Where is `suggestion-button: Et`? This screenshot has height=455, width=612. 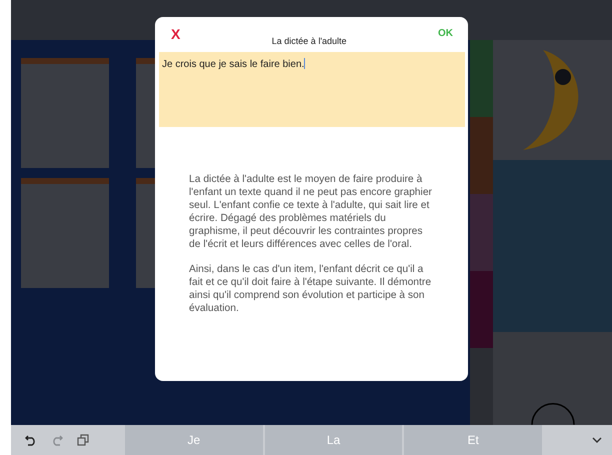 suggestion-button: Et is located at coordinates (473, 440).